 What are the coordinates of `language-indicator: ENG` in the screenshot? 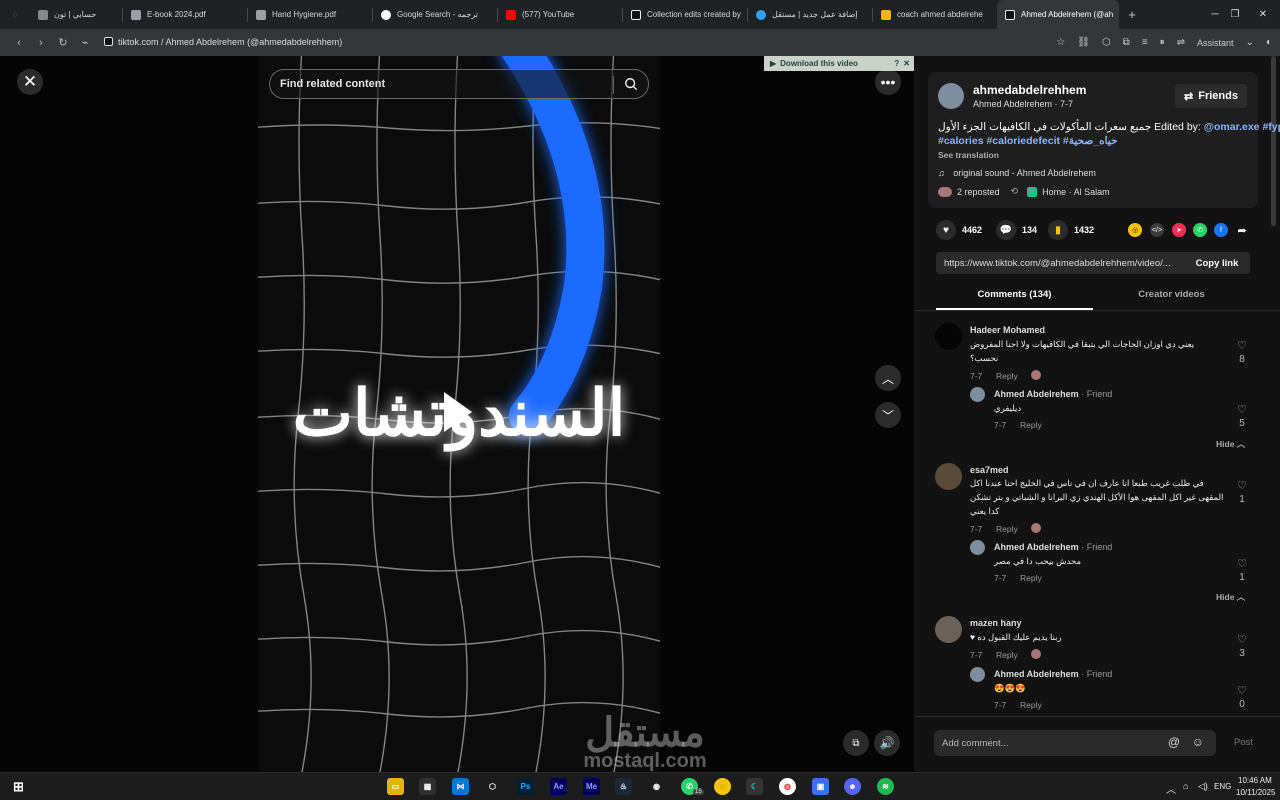 It's located at (1222, 786).